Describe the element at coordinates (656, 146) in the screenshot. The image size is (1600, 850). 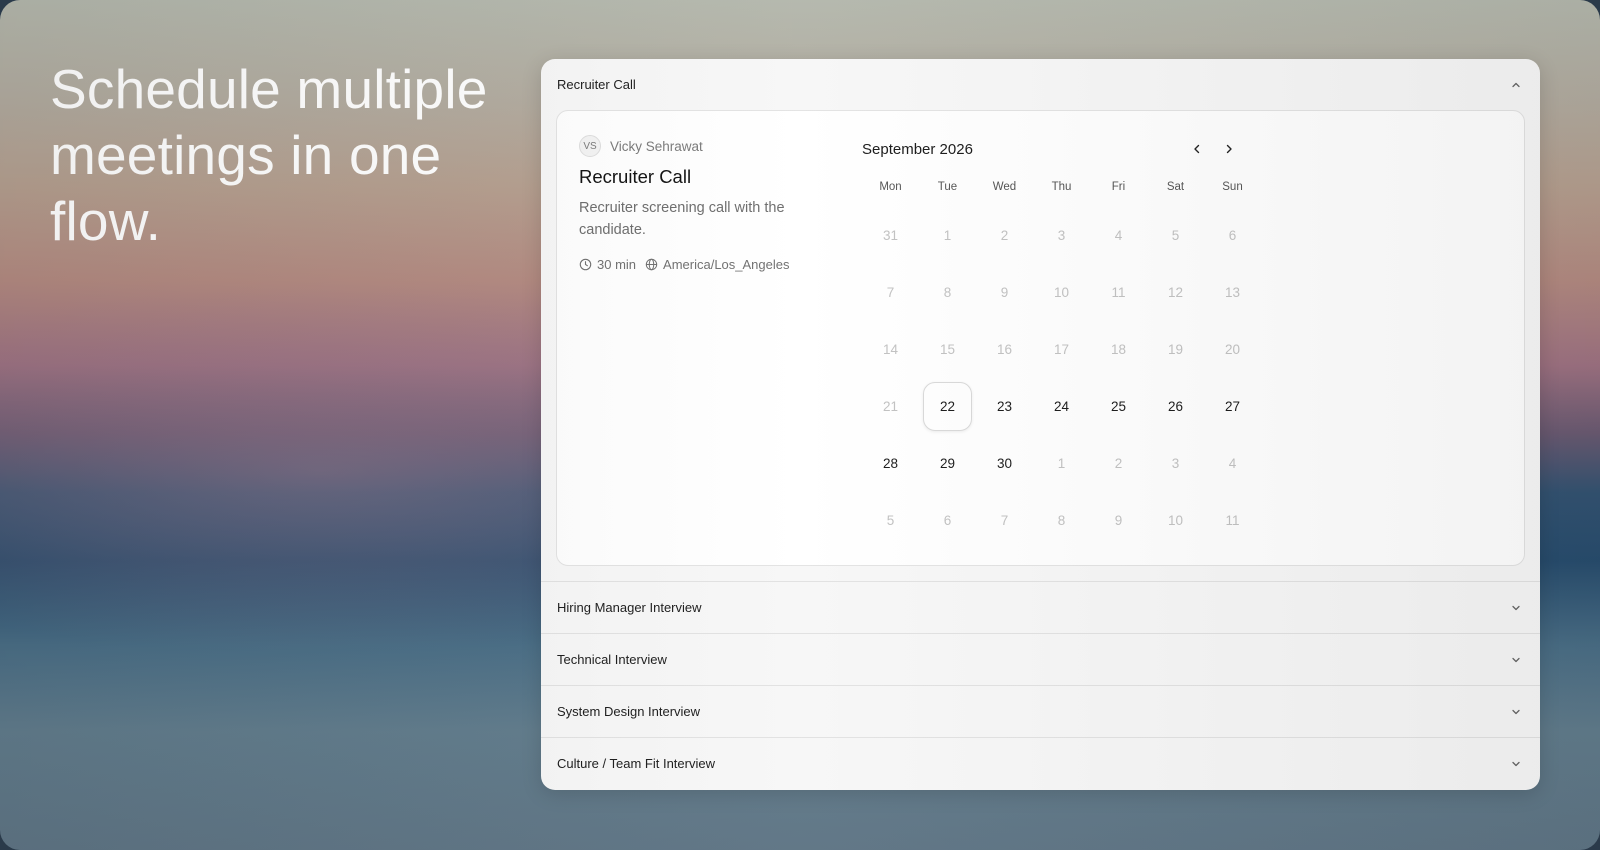
I see `host-name: Vicky Sehrawat` at that location.